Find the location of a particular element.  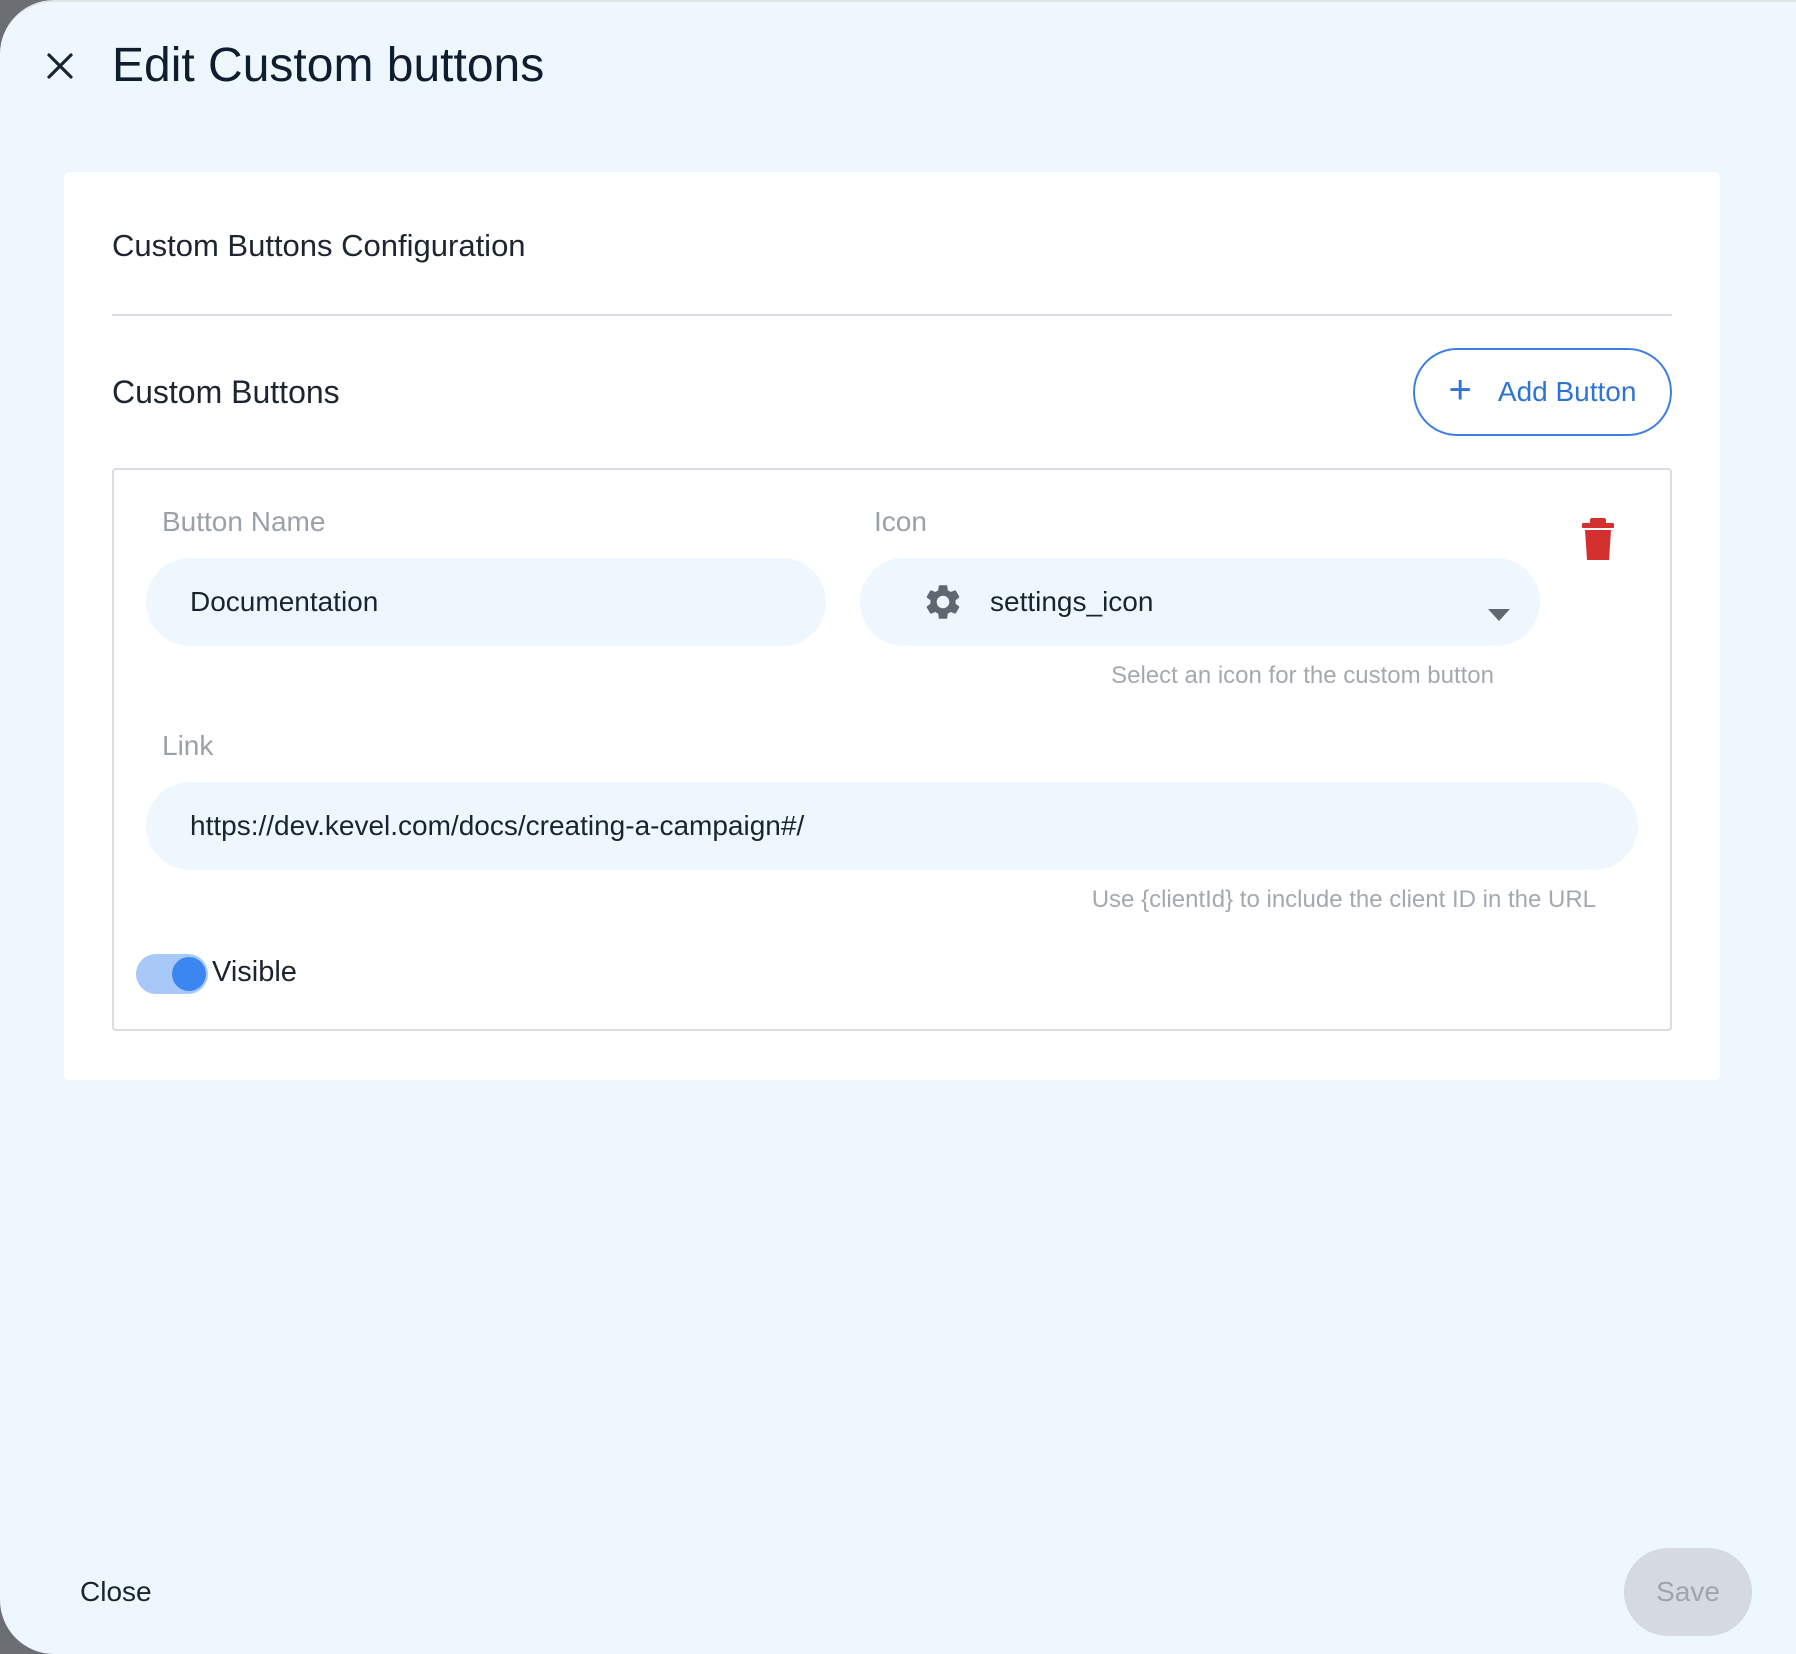

button-name-value: Documentation is located at coordinates (284, 601).